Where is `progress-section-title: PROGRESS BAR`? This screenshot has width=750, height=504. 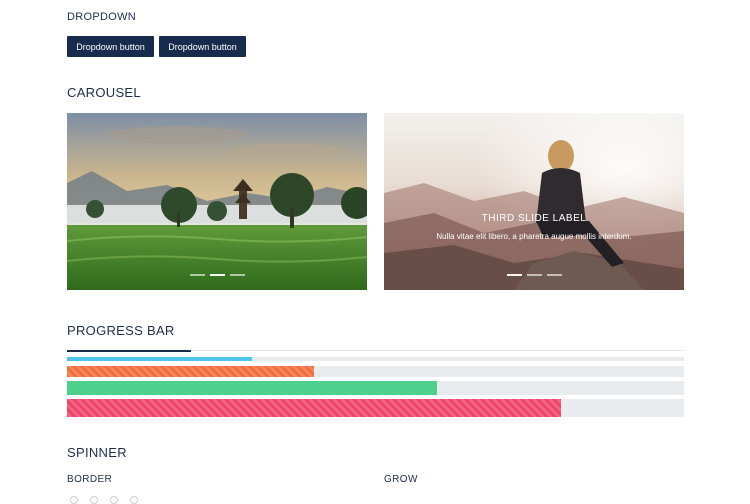
progress-section-title: PROGRESS BAR is located at coordinates (121, 330).